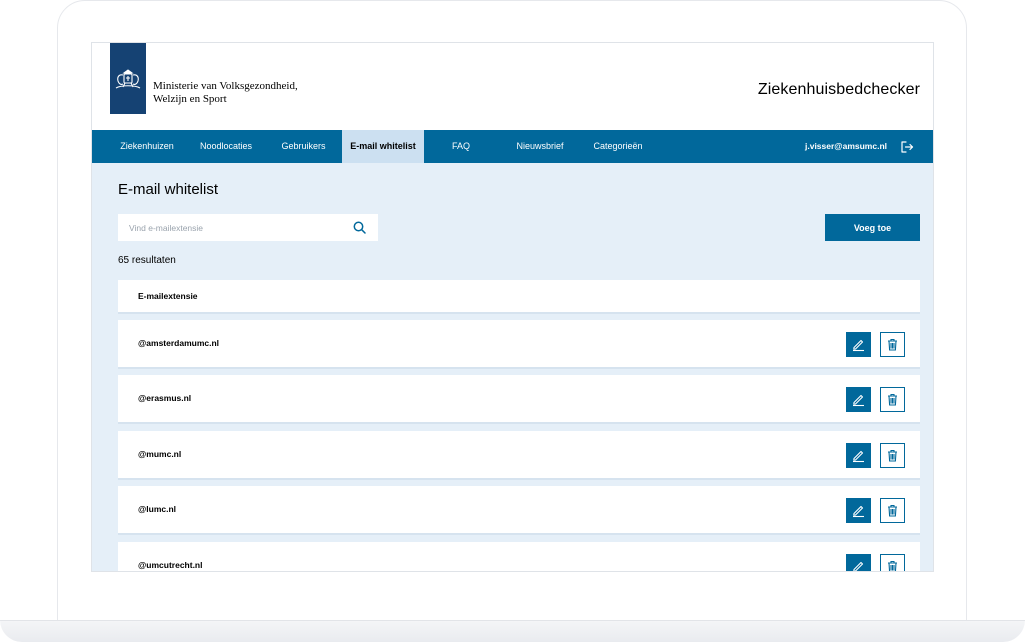 This screenshot has height=642, width=1025. What do you see at coordinates (226, 146) in the screenshot?
I see `nav-item-noodlocaties: Noodlocaties` at bounding box center [226, 146].